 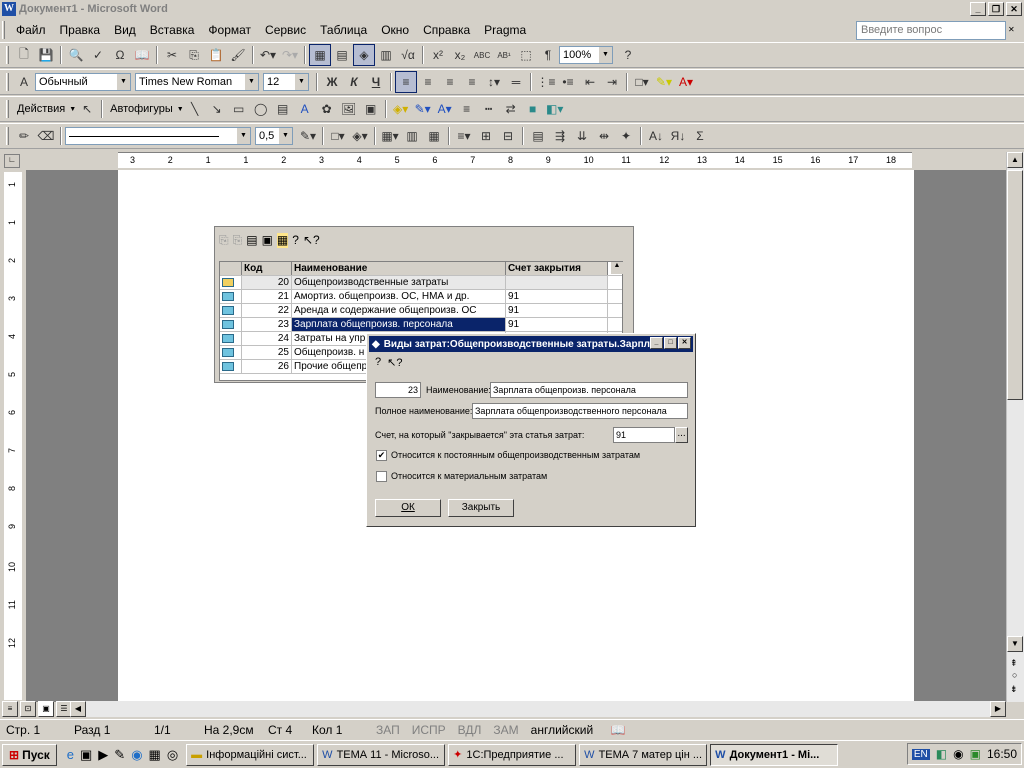 What do you see at coordinates (958, 754) in the screenshot?
I see `volume-icon: ◉` at bounding box center [958, 754].